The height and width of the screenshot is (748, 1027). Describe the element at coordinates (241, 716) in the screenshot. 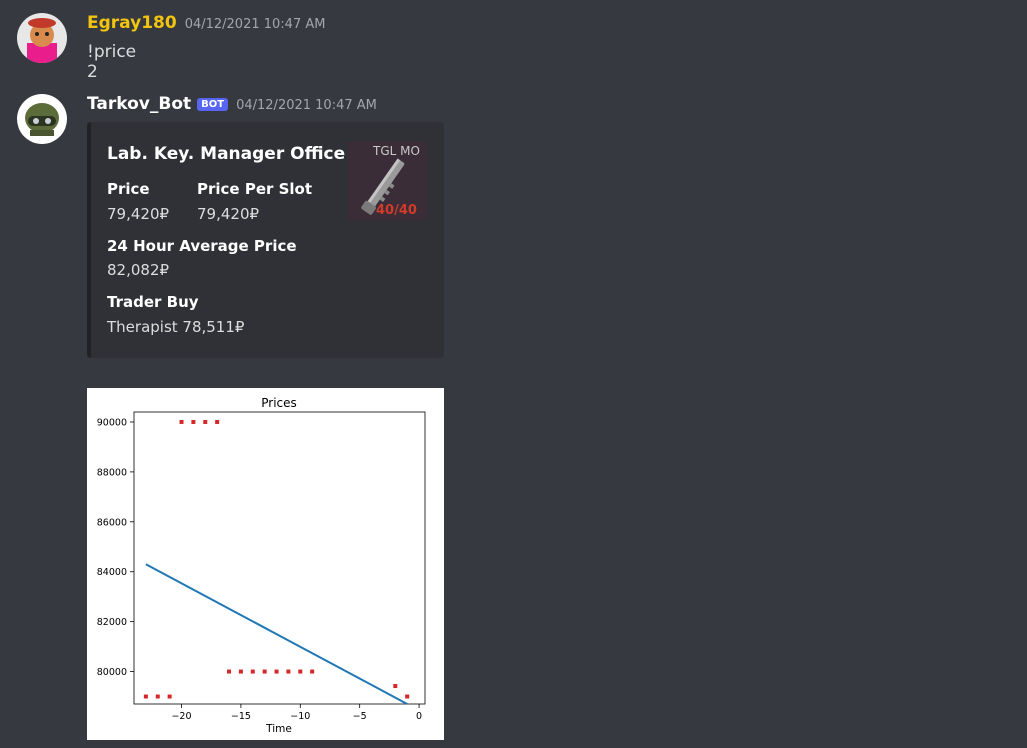

I see `x-tick-label: −15` at that location.